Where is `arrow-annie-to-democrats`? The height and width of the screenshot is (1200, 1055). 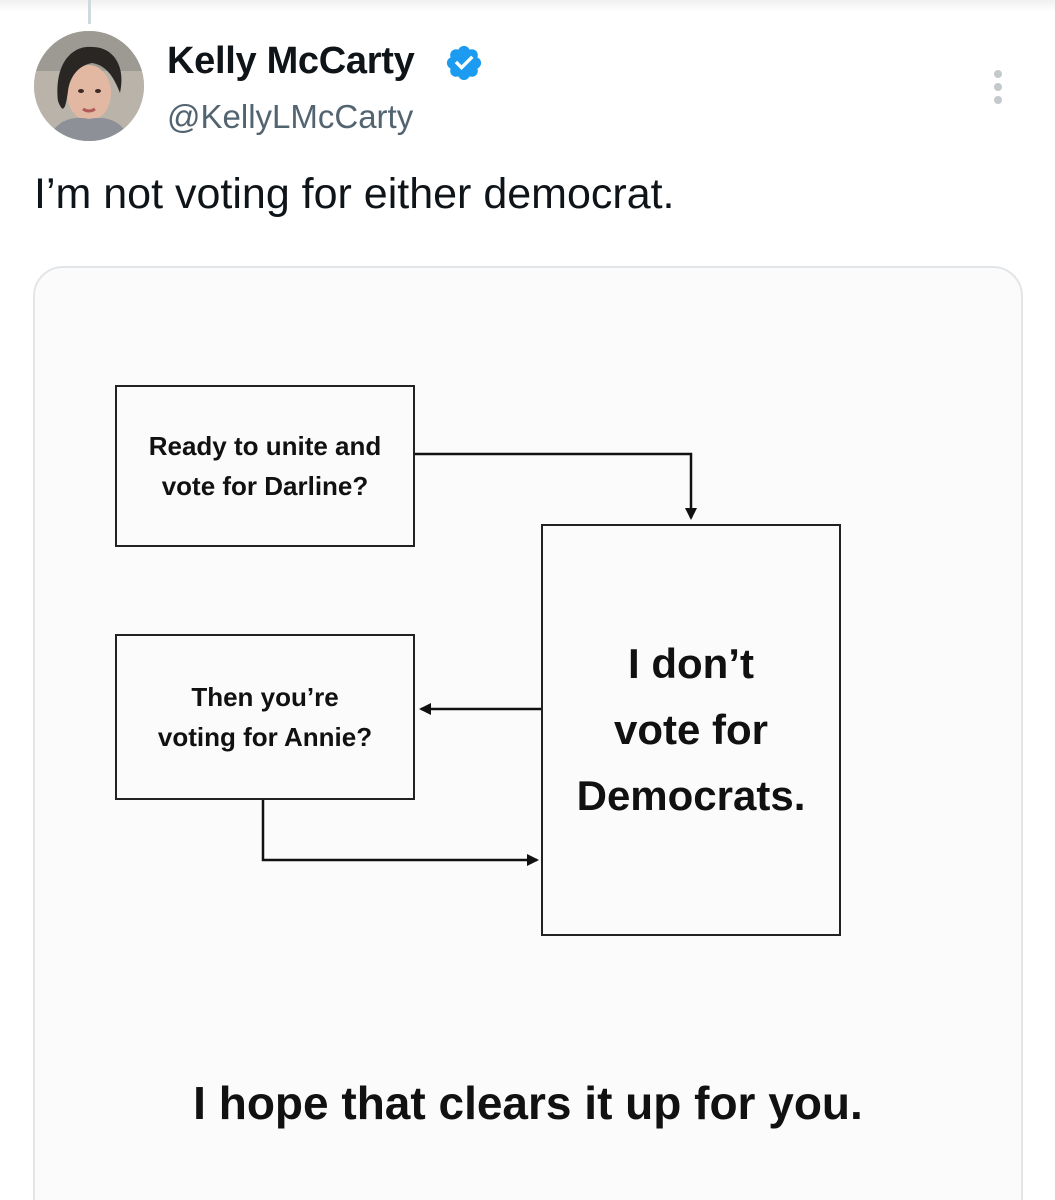 arrow-annie-to-democrats is located at coordinates (400, 833).